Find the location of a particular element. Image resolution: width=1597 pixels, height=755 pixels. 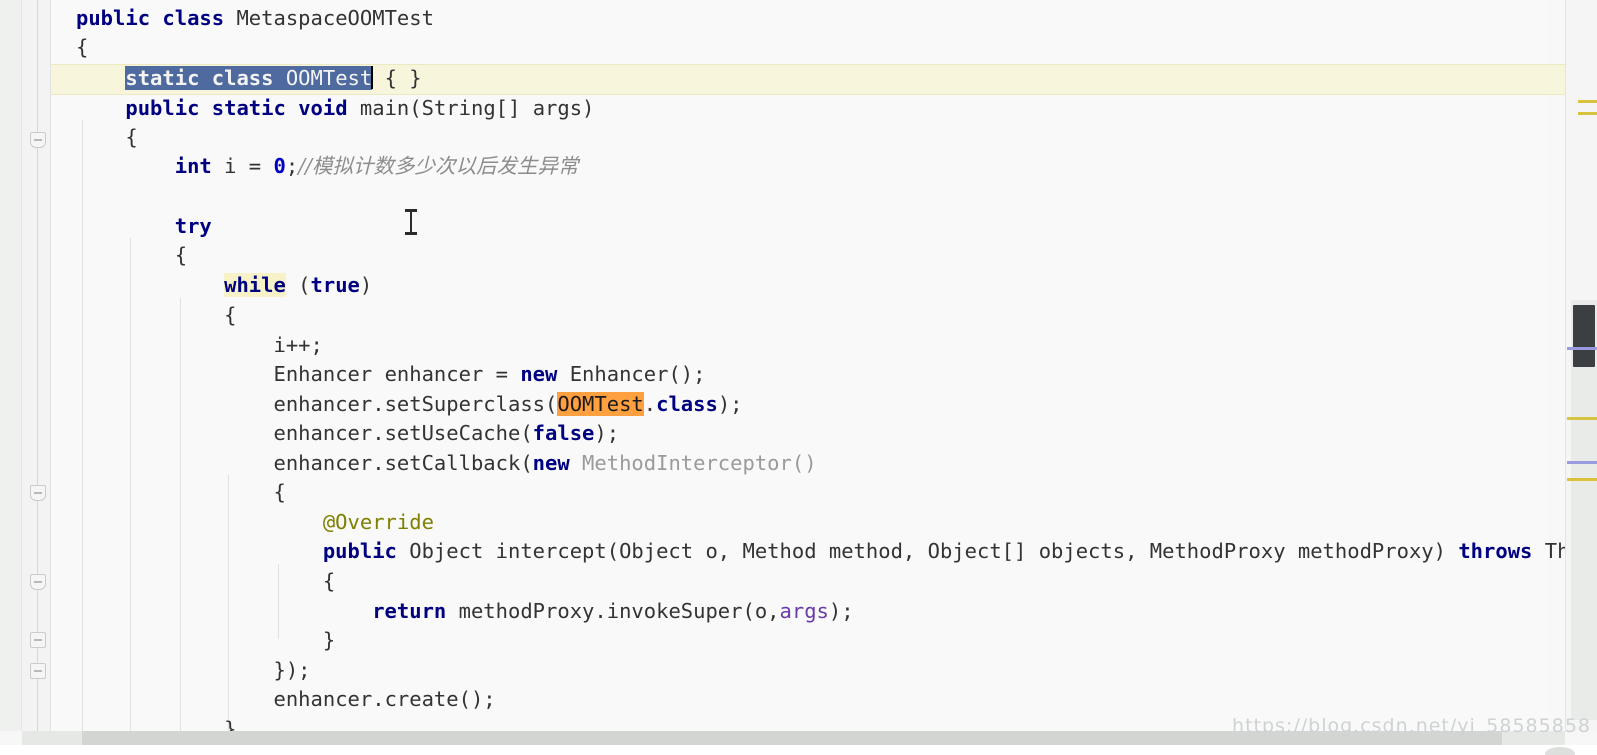

code-token: return is located at coordinates (409, 611).